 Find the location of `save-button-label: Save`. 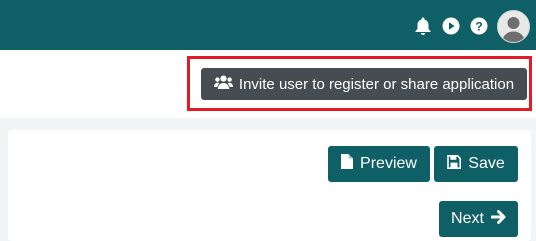

save-button-label: Save is located at coordinates (486, 163).